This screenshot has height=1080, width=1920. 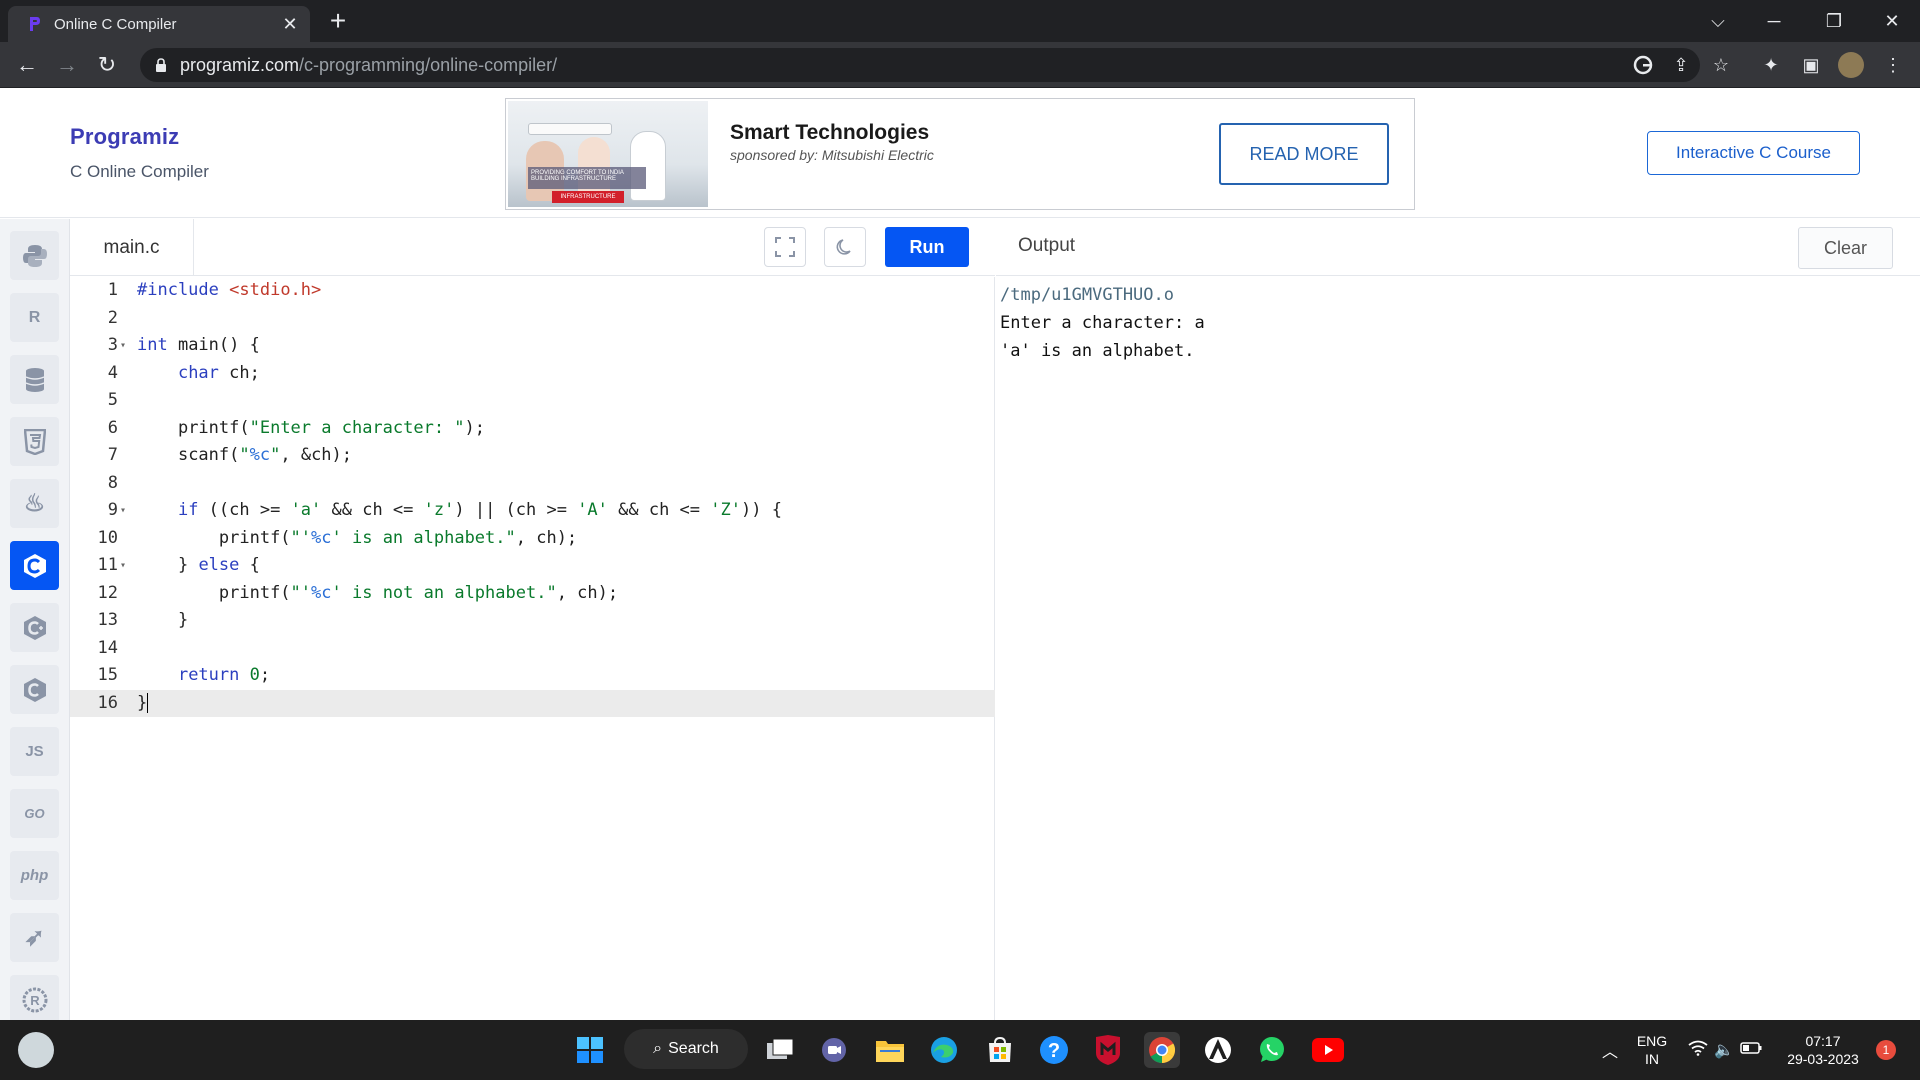 I want to click on programiz-logo: Programiz, so click(x=124, y=137).